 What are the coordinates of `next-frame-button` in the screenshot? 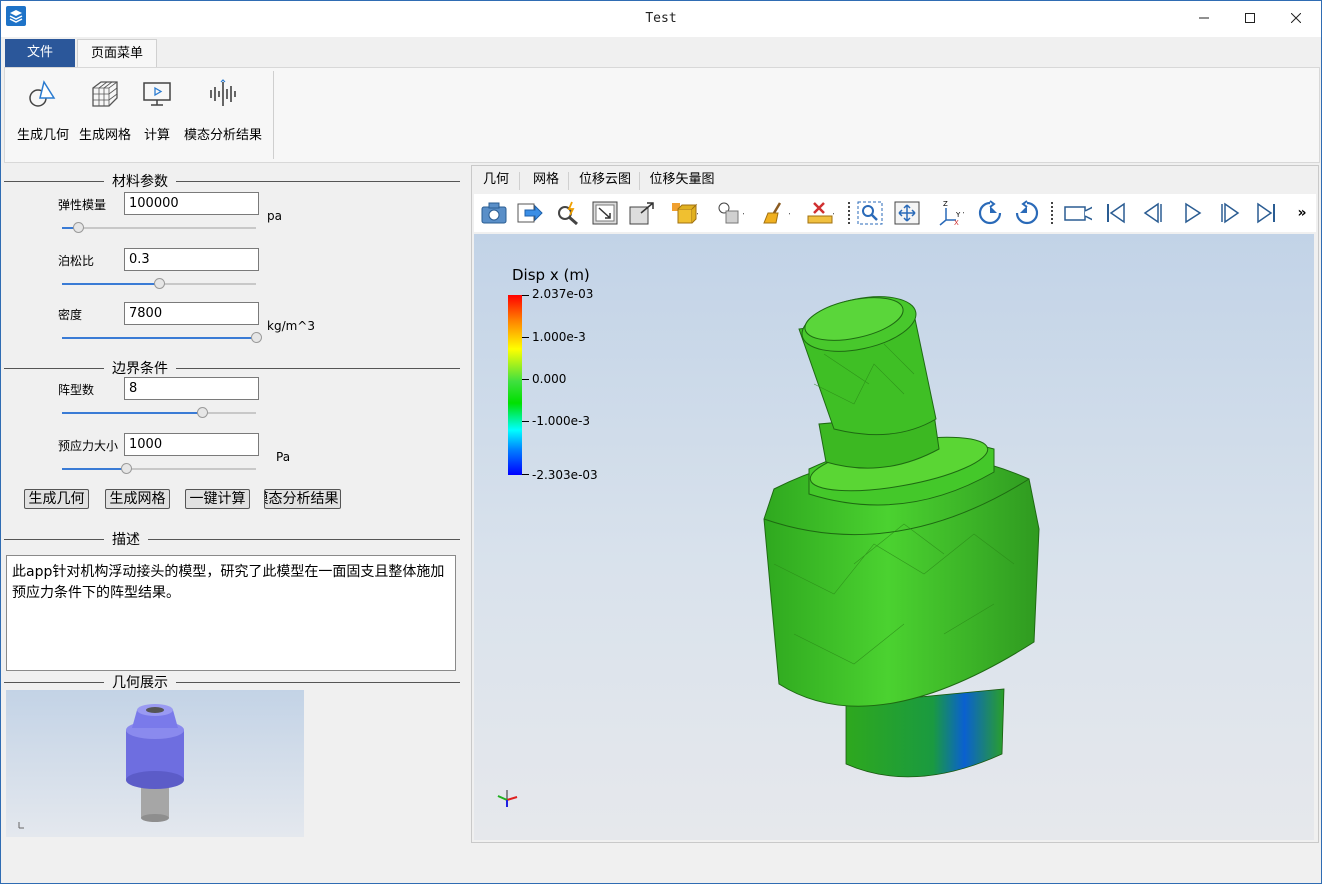 It's located at (1229, 213).